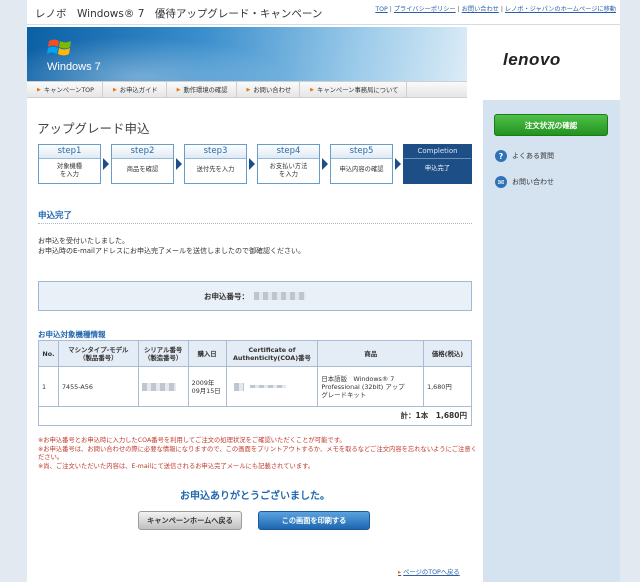  What do you see at coordinates (215, 164) in the screenshot?
I see `step-3: step3 送付先を入力` at bounding box center [215, 164].